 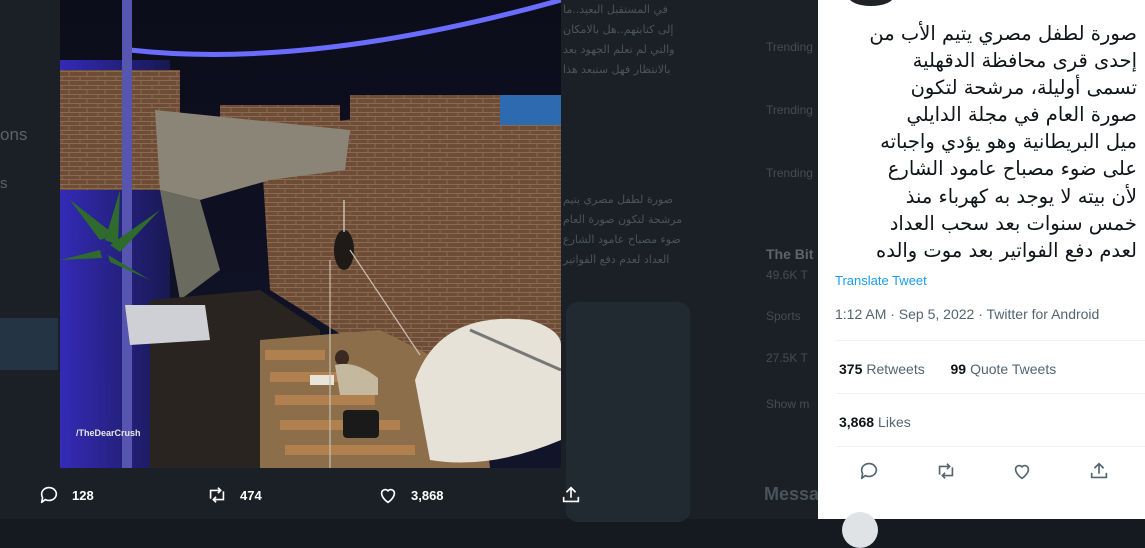 What do you see at coordinates (1021, 196) in the screenshot?
I see `tweet-text-line: لأن بيته لا يوجد به كهرباء منذ` at bounding box center [1021, 196].